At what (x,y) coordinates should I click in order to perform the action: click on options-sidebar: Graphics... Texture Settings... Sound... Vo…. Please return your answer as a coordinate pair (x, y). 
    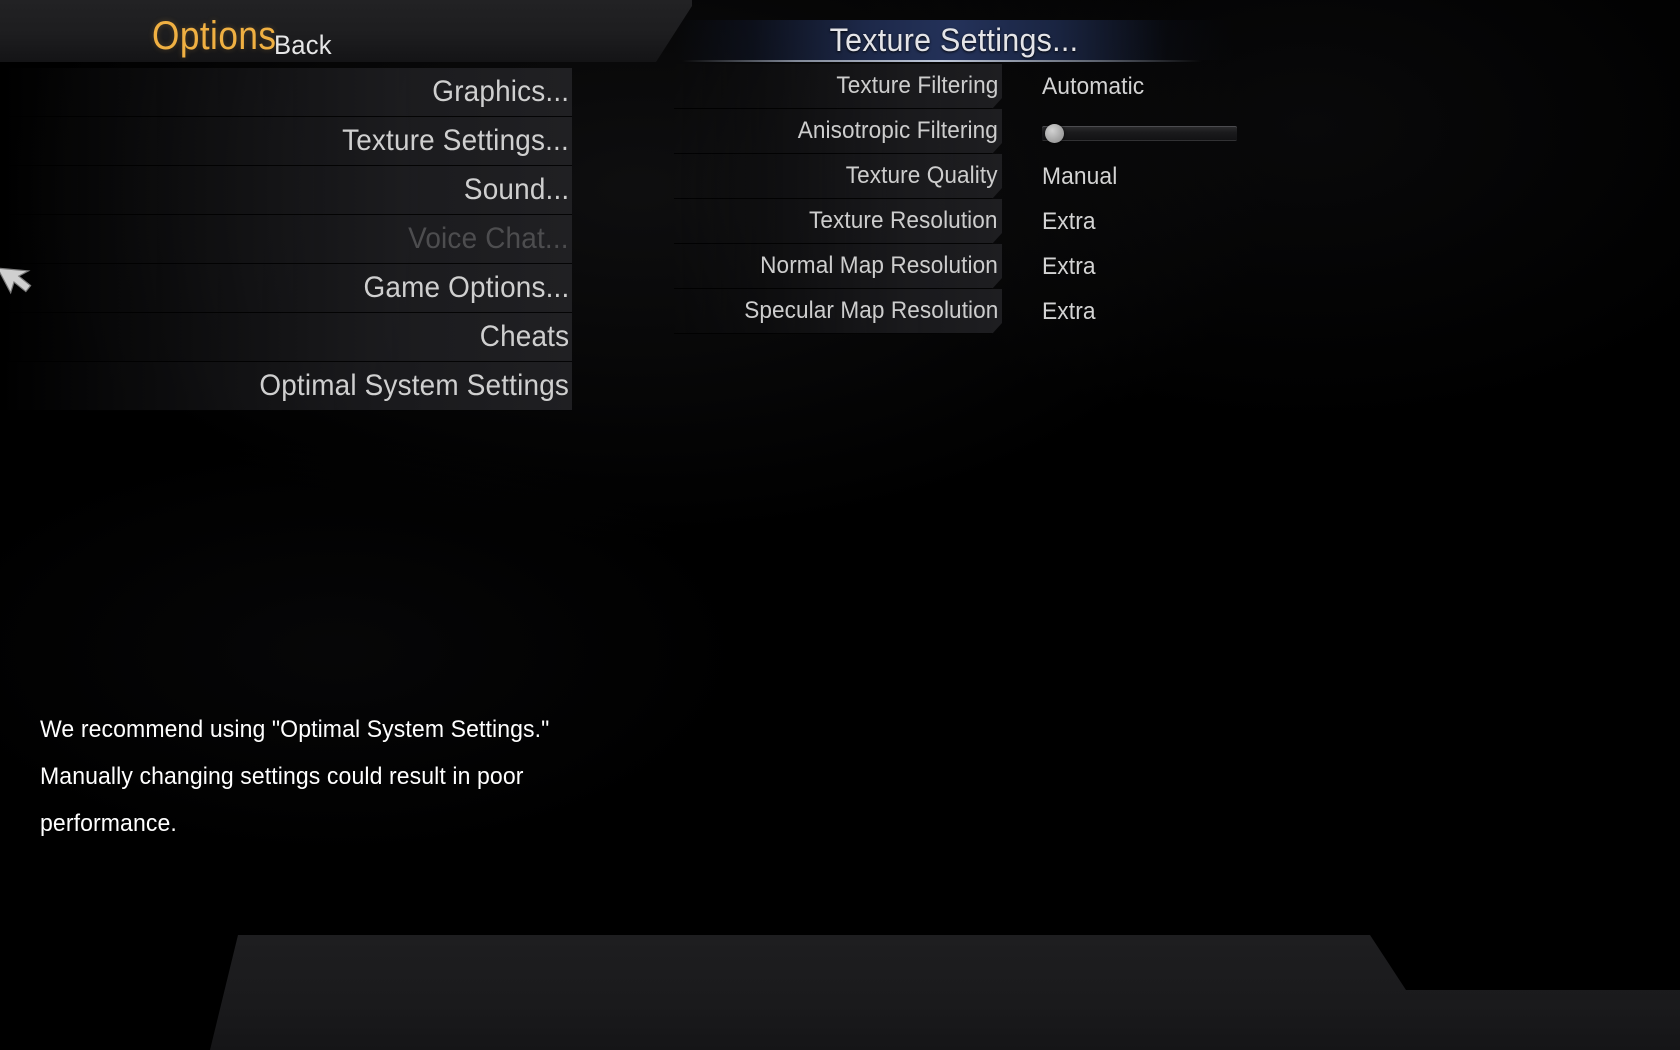
    Looking at the image, I should click on (286, 239).